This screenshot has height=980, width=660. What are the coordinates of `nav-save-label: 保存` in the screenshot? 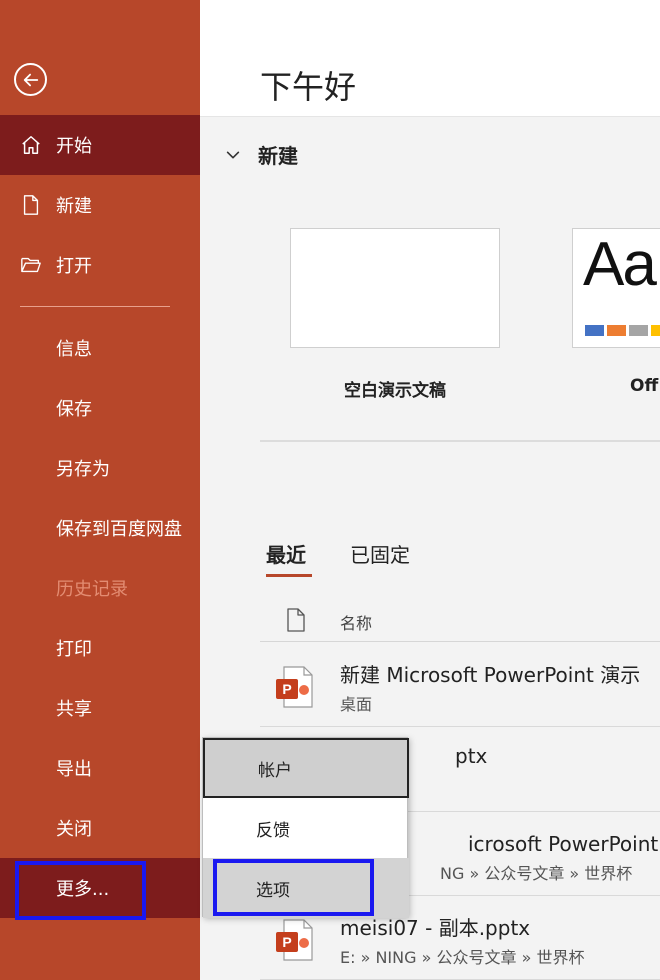 It's located at (74, 409).